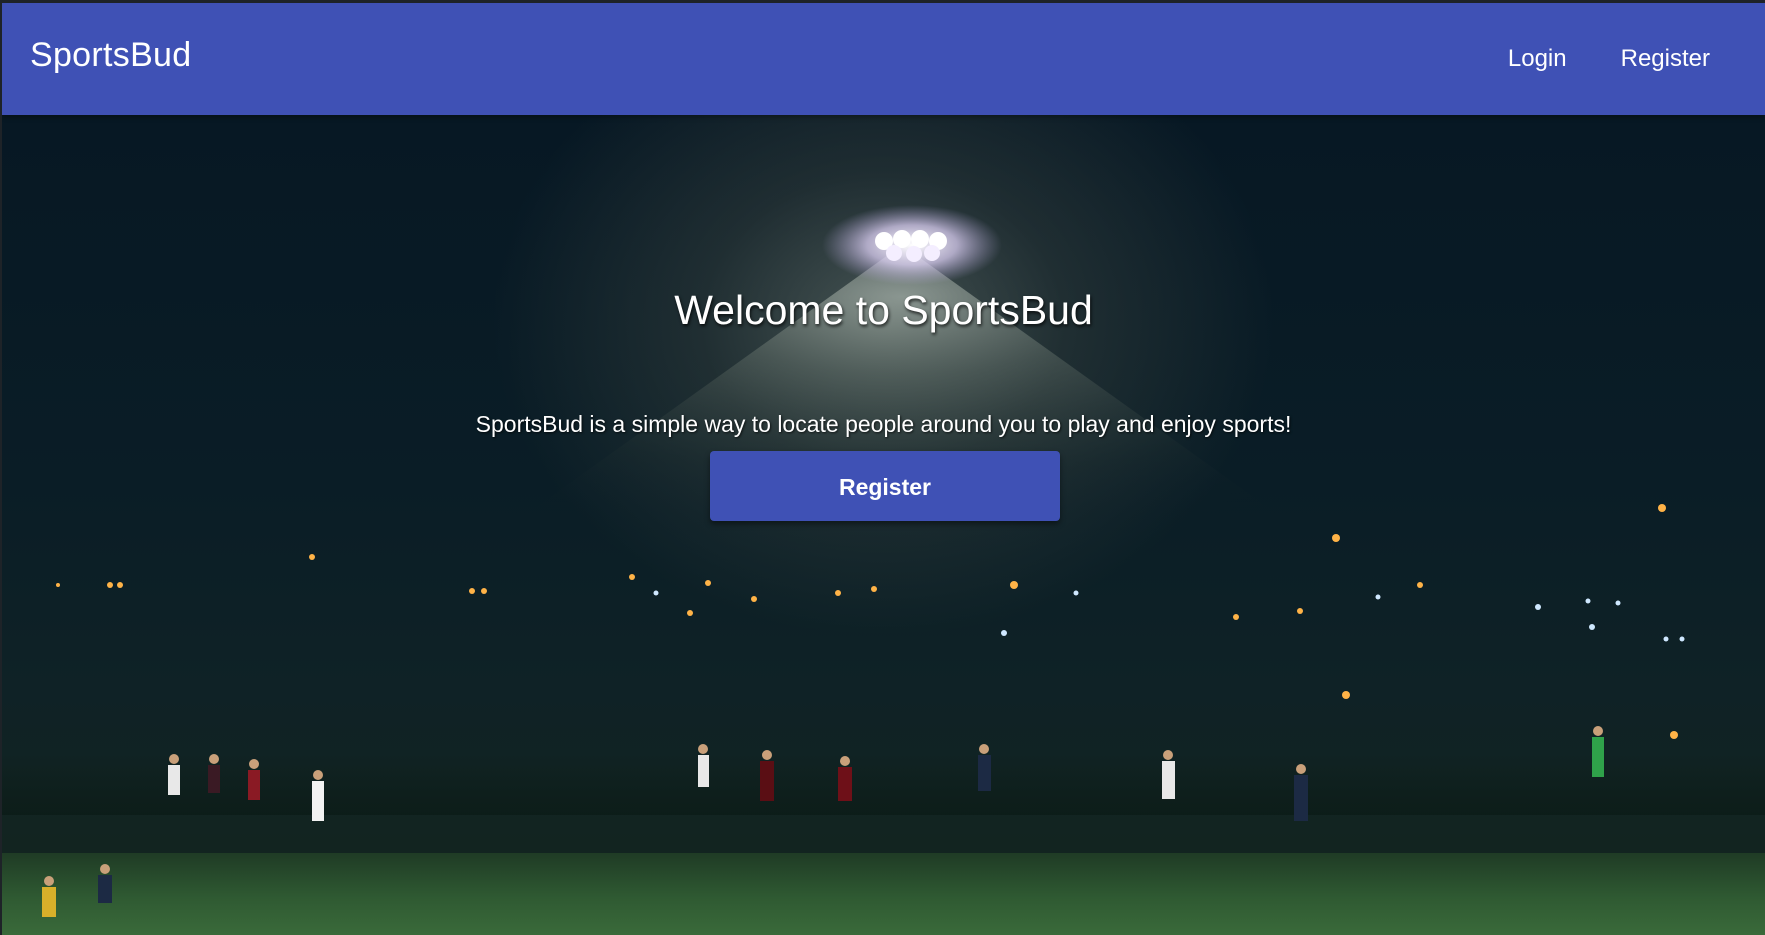 This screenshot has width=1765, height=935. What do you see at coordinates (883, 59) in the screenshot?
I see `top-navbar: SportsBud Login Register` at bounding box center [883, 59].